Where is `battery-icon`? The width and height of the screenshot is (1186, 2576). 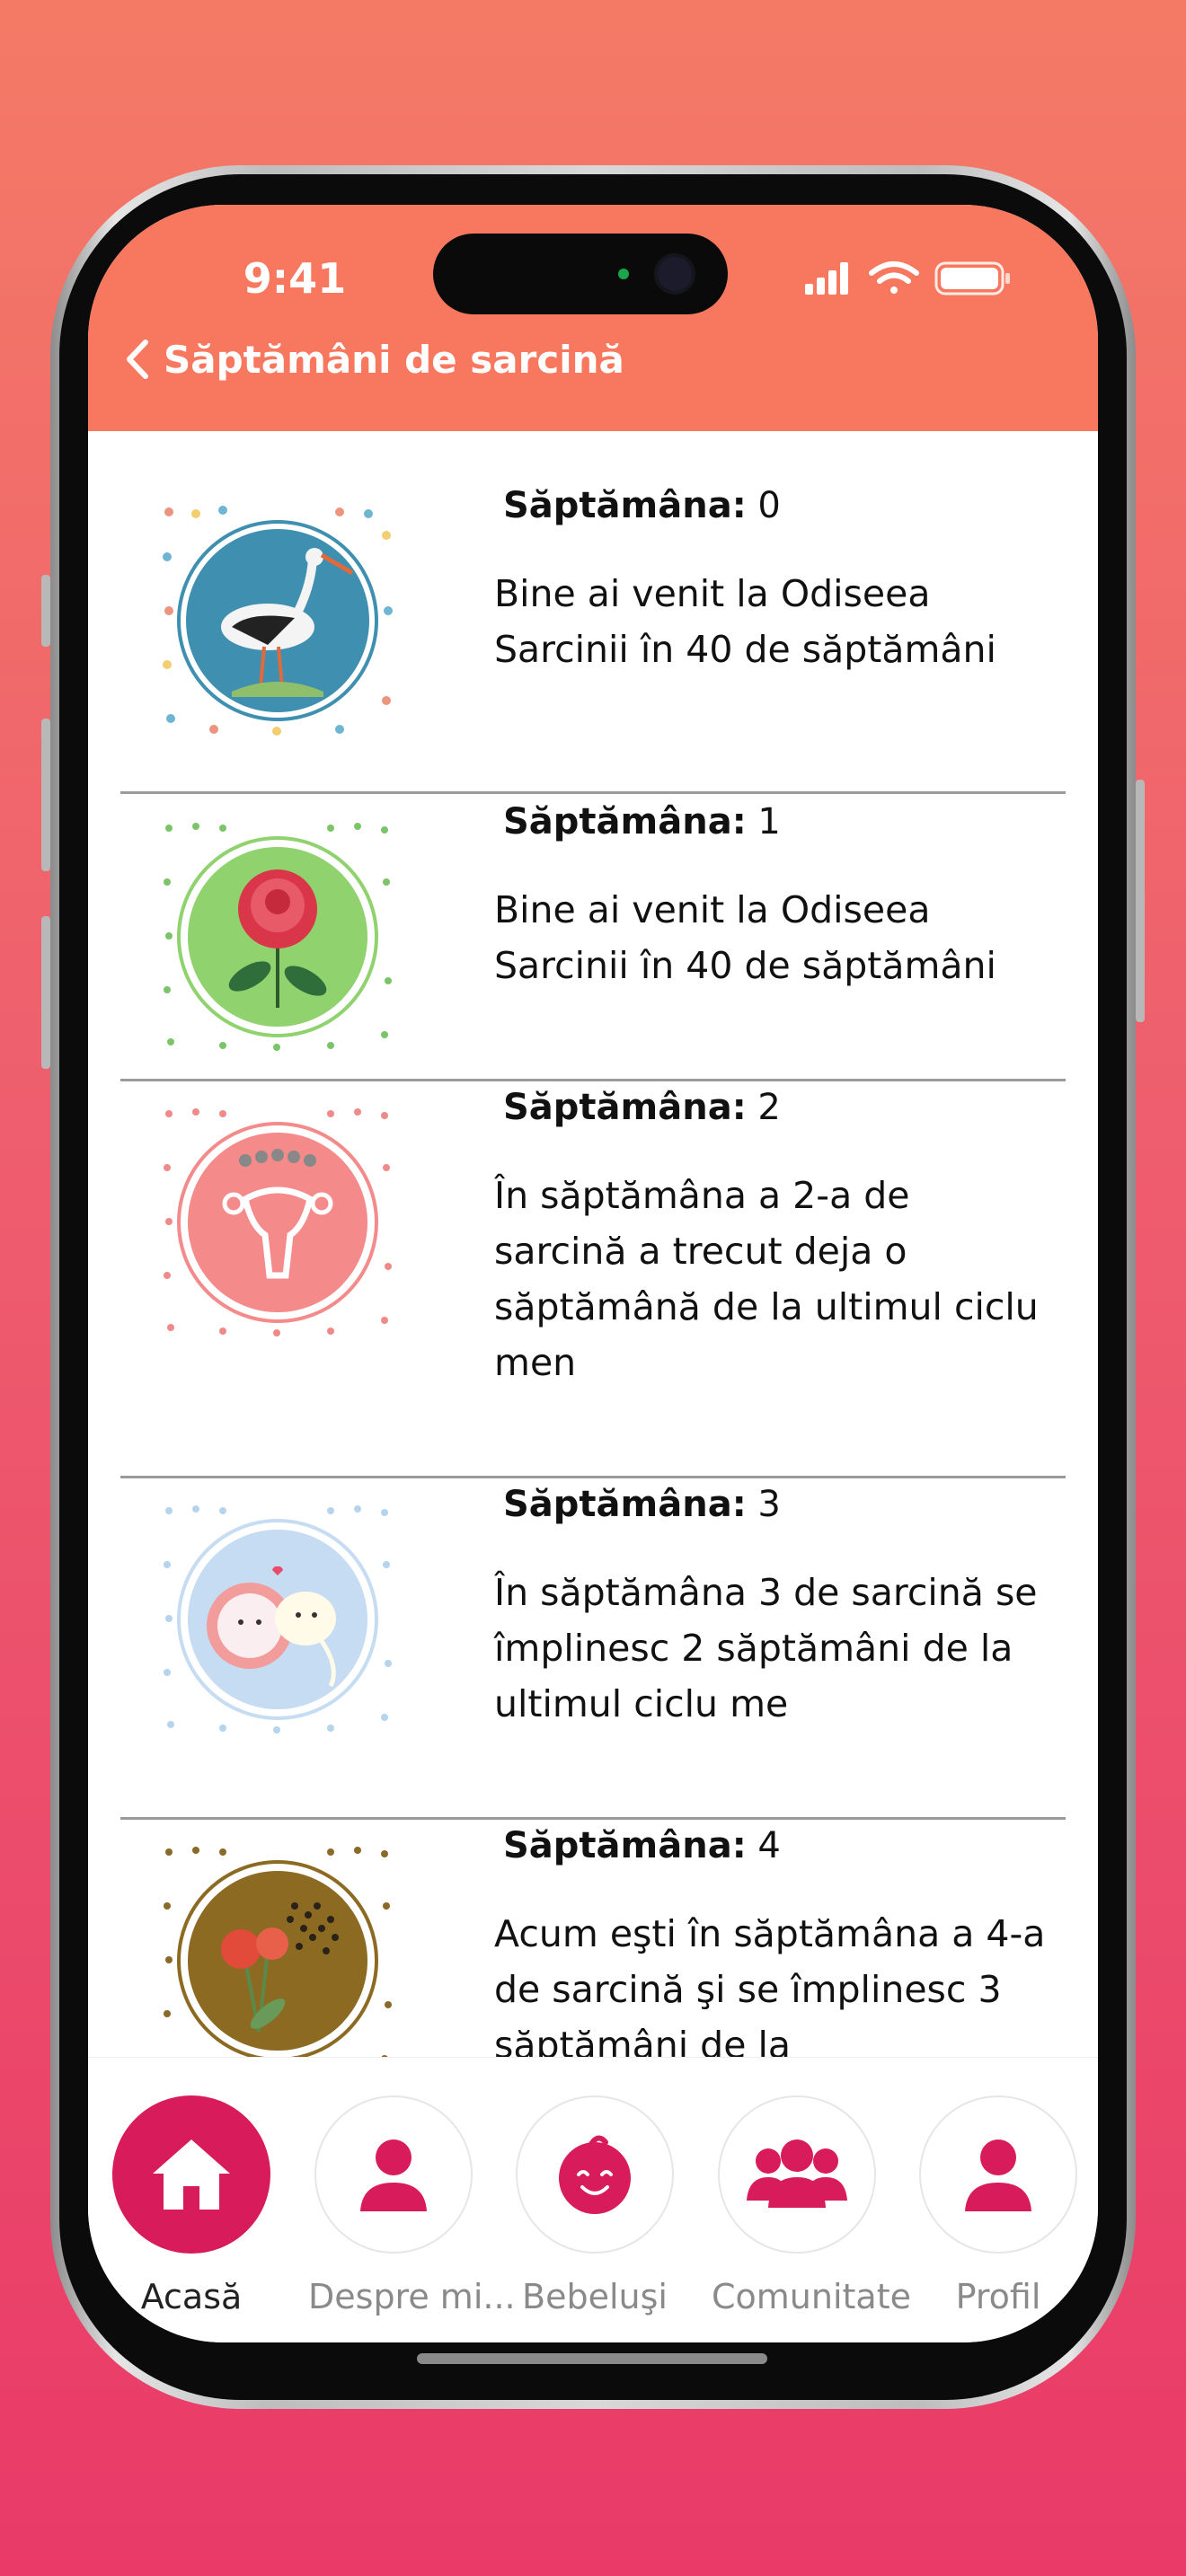 battery-icon is located at coordinates (972, 278).